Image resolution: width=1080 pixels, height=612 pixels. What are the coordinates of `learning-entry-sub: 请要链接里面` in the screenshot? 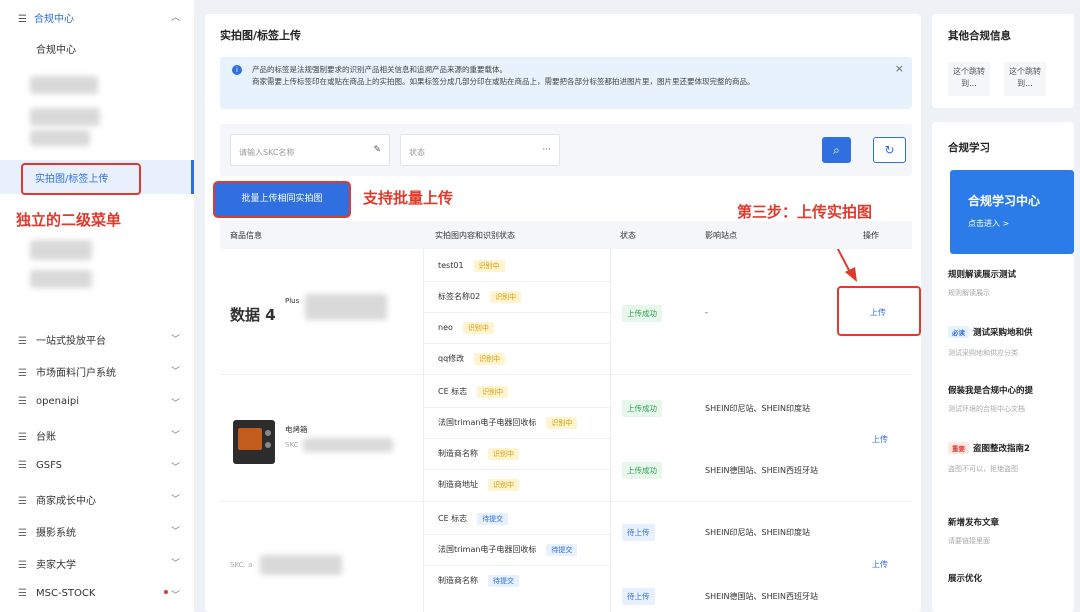 It's located at (969, 541).